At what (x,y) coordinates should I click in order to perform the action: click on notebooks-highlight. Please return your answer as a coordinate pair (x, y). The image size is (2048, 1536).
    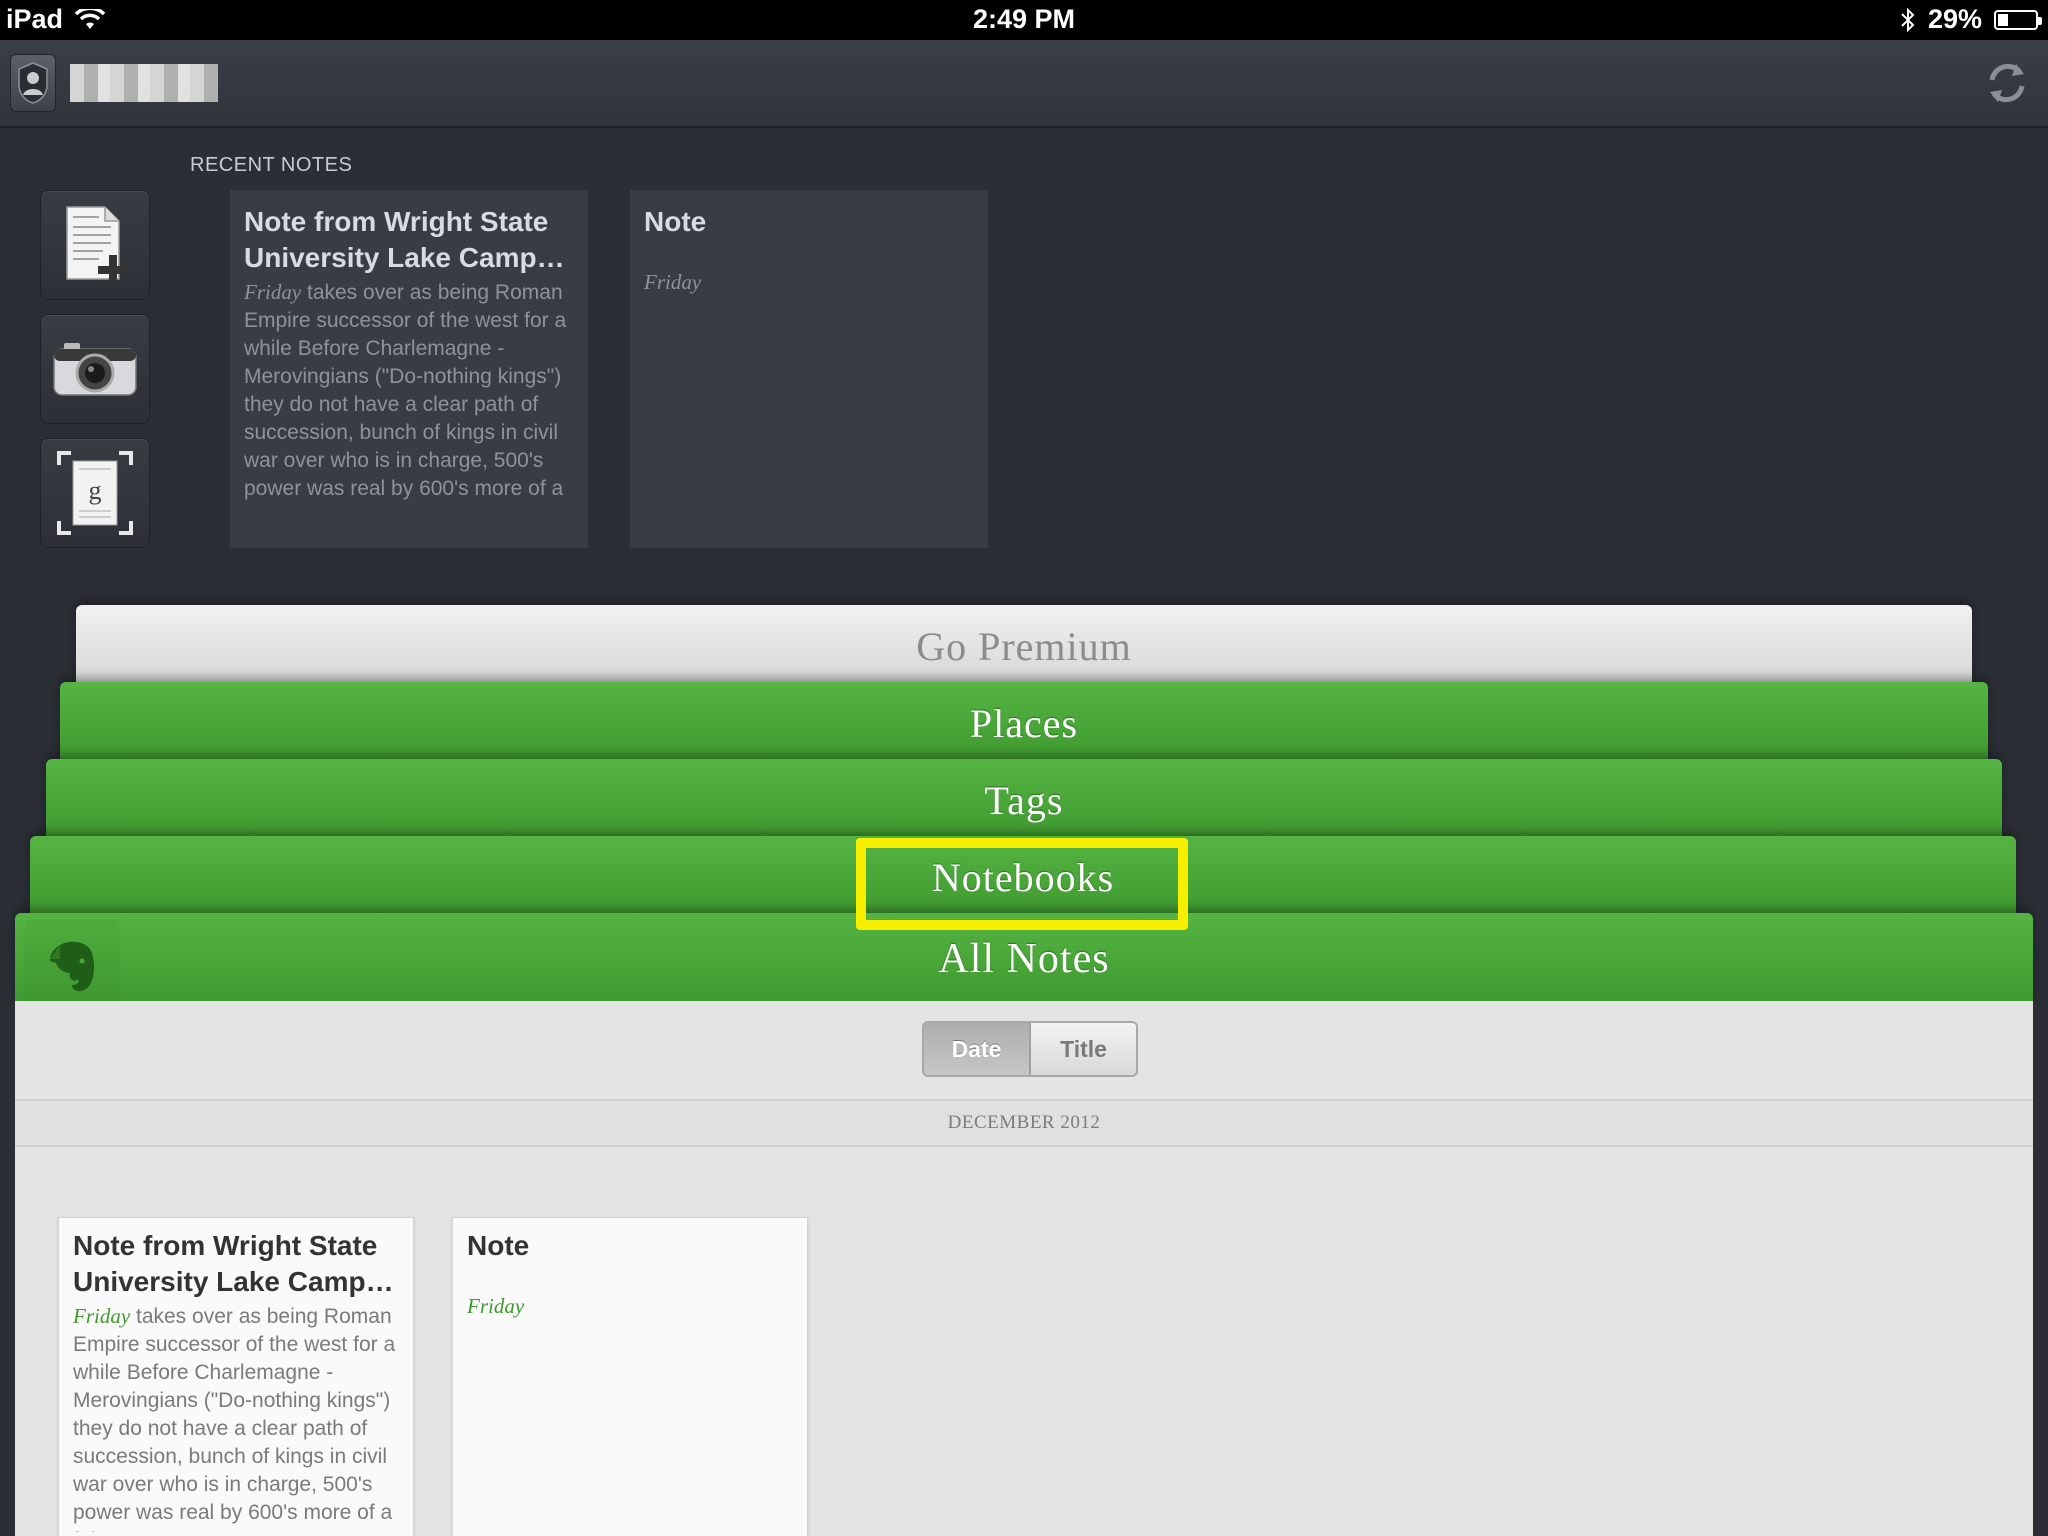
    Looking at the image, I should click on (1022, 884).